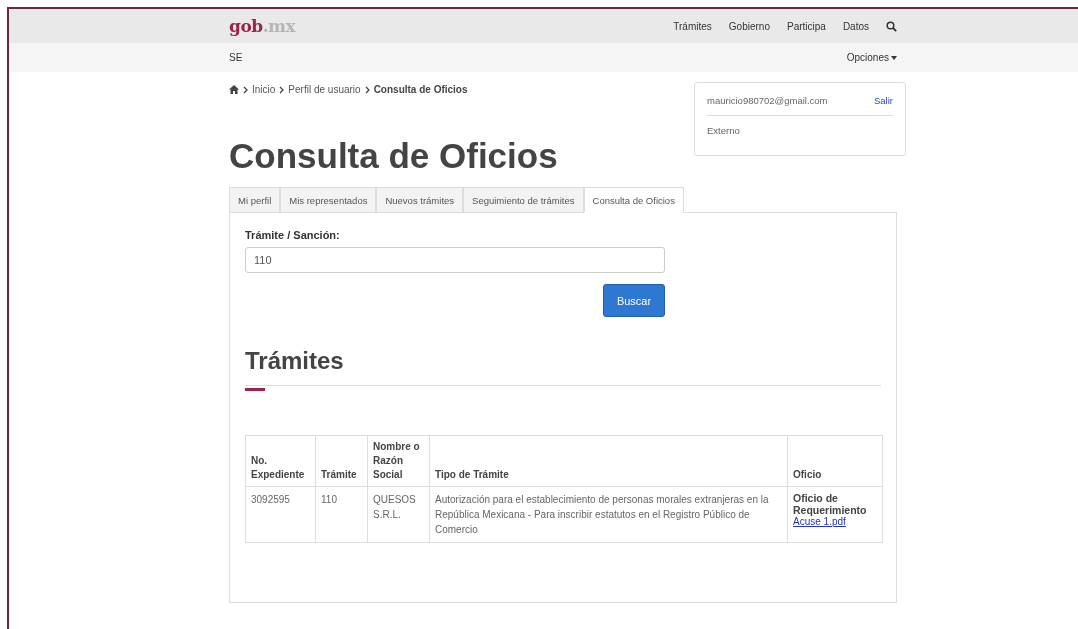 Image resolution: width=1078 pixels, height=629 pixels. What do you see at coordinates (234, 89) in the screenshot?
I see `home-icon` at bounding box center [234, 89].